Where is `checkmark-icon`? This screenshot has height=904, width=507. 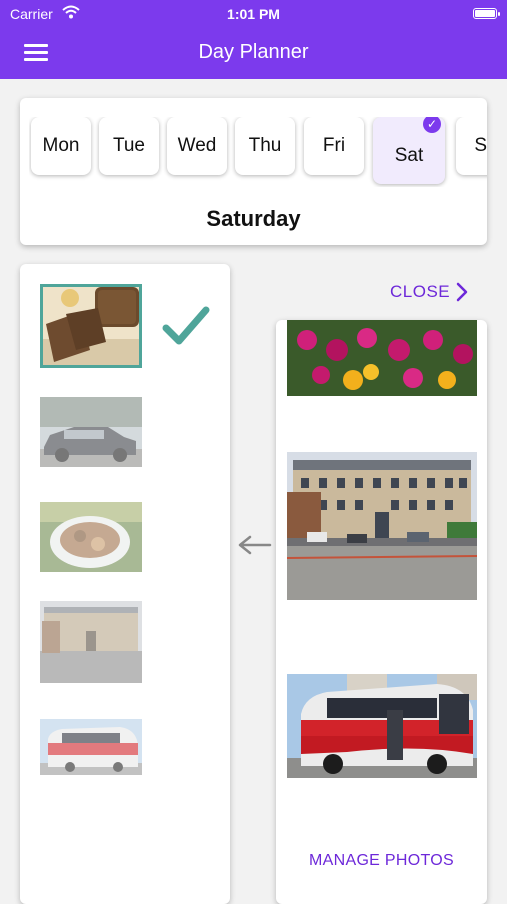 checkmark-icon is located at coordinates (186, 325).